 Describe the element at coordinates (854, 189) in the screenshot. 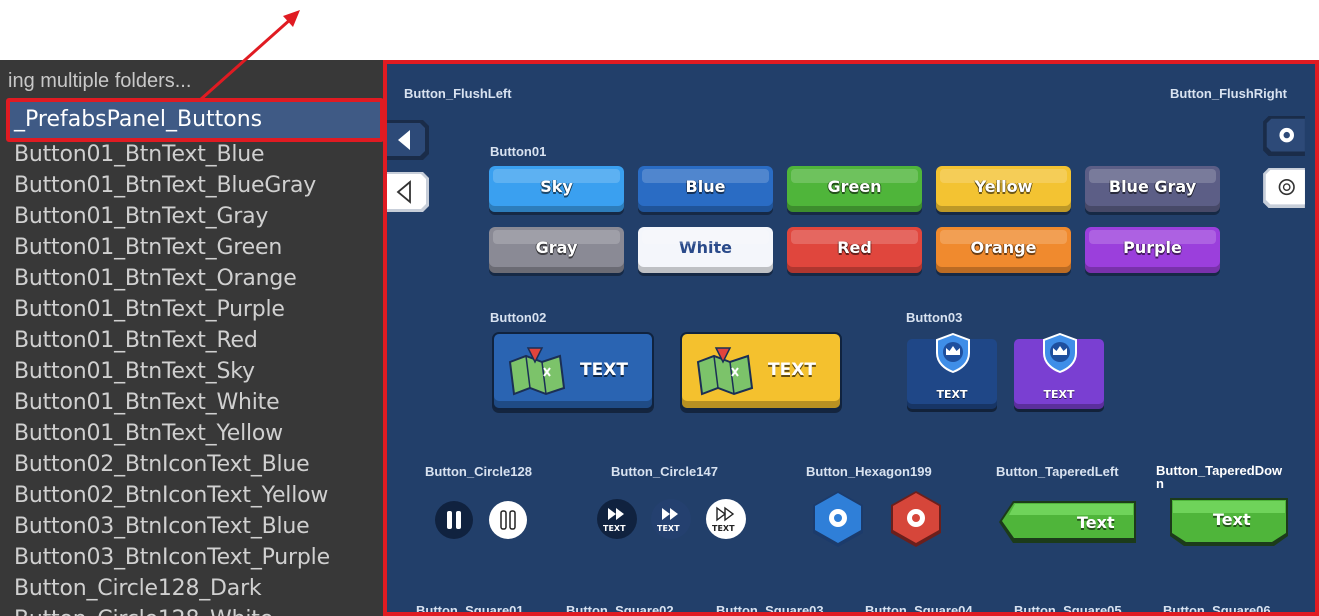

I see `button01-green: Green` at that location.